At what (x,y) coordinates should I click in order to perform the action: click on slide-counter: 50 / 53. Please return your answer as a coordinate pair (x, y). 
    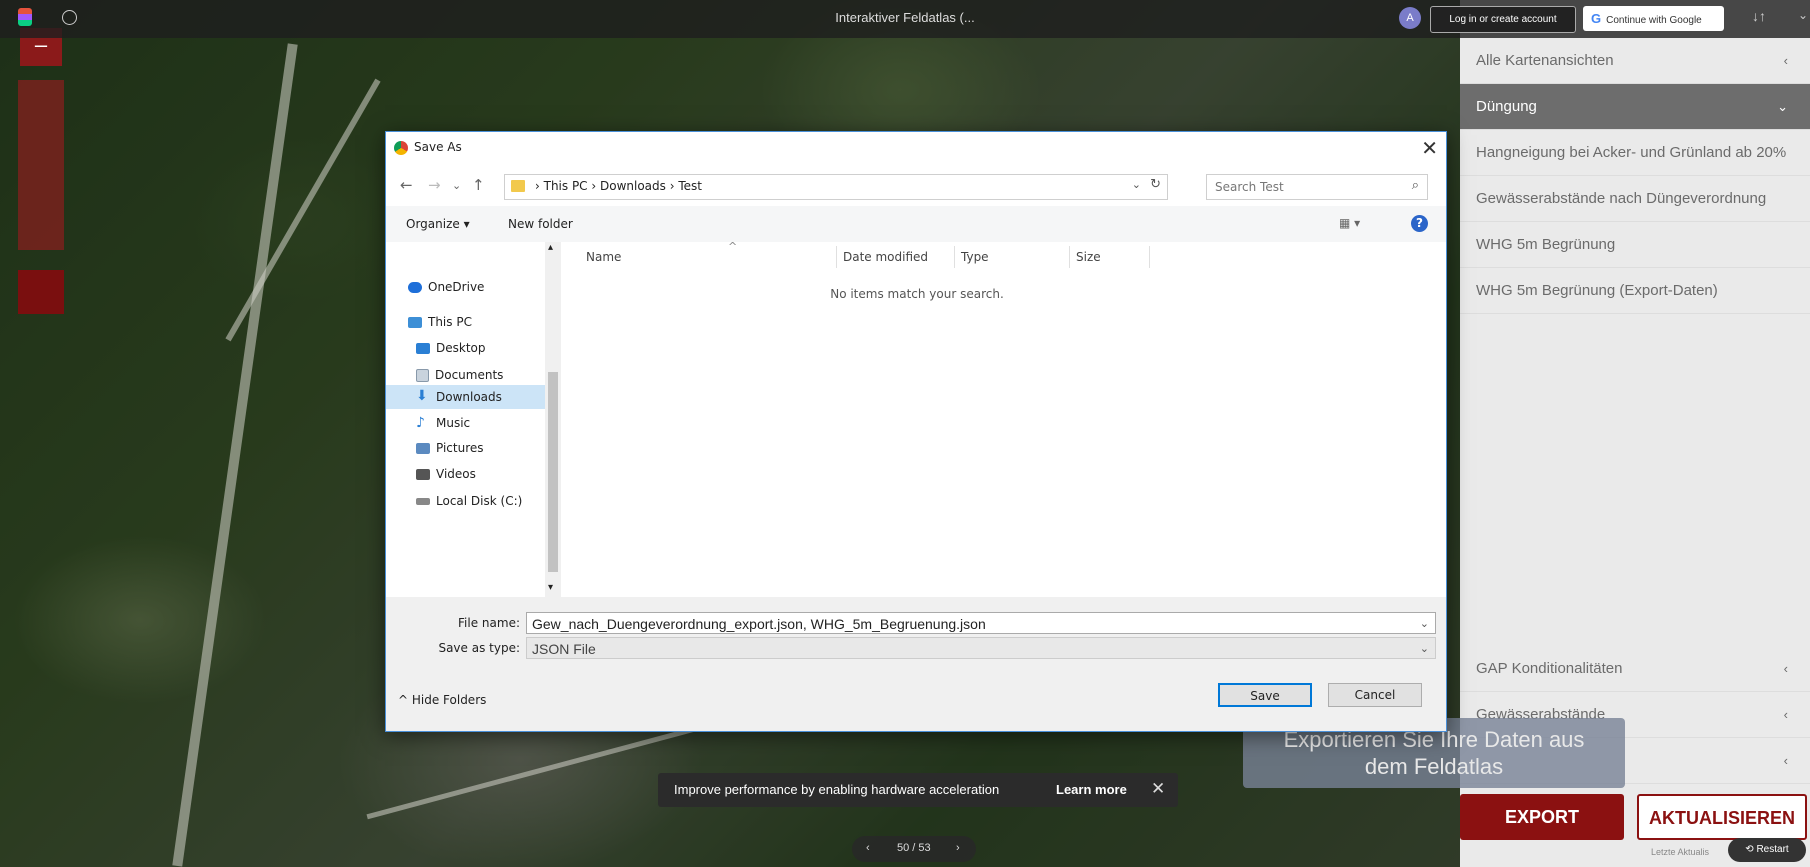
    Looking at the image, I should click on (914, 848).